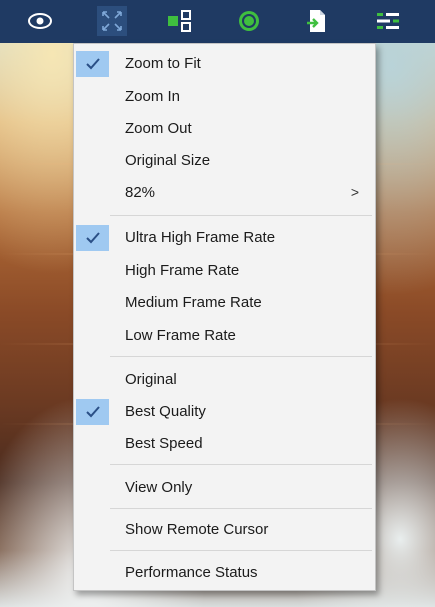 The width and height of the screenshot is (435, 607). I want to click on file-transfer-icon, so click(316, 21).